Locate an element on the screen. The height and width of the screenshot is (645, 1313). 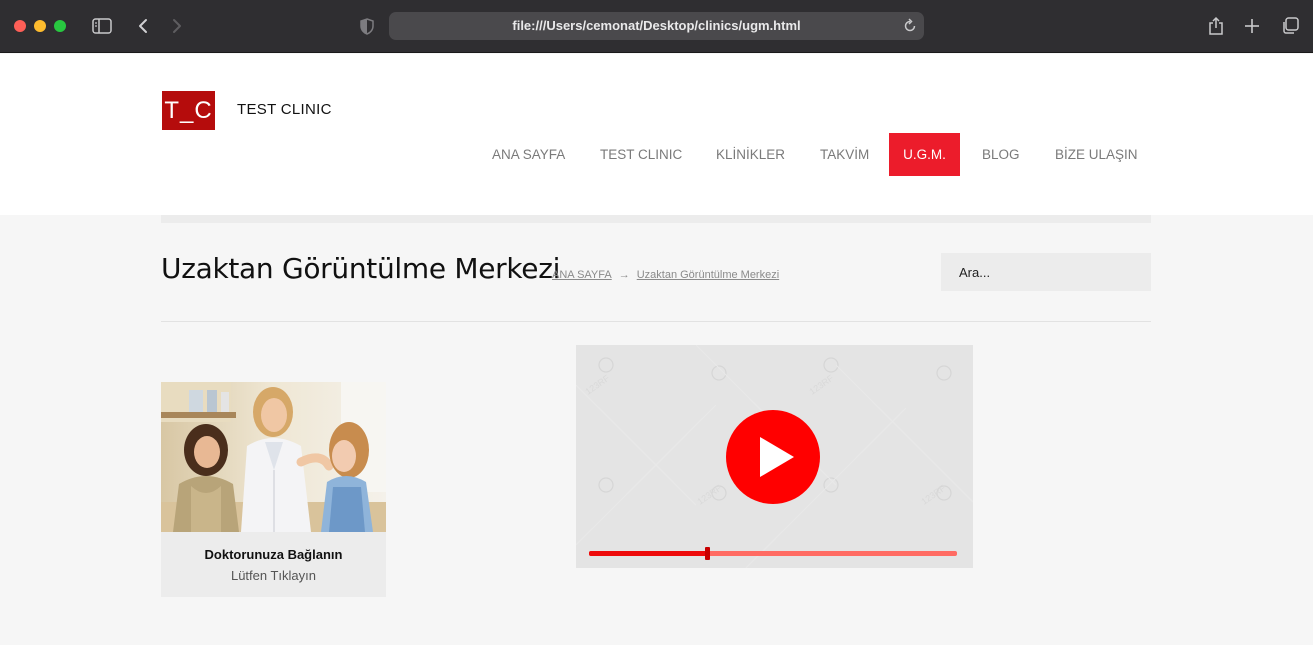
breadcrumb-home-link: ANA SAYFA is located at coordinates (582, 275).